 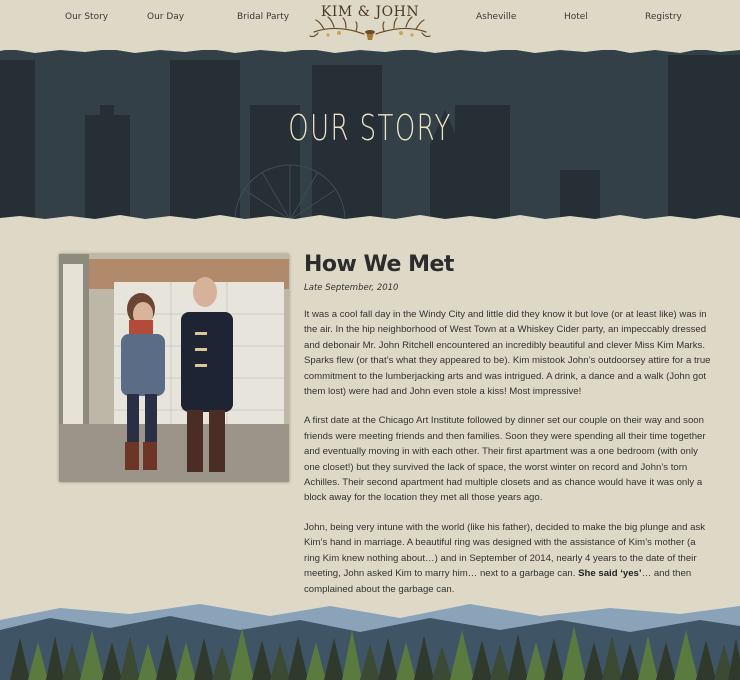 What do you see at coordinates (379, 264) in the screenshot?
I see `article-heading: How We Met` at bounding box center [379, 264].